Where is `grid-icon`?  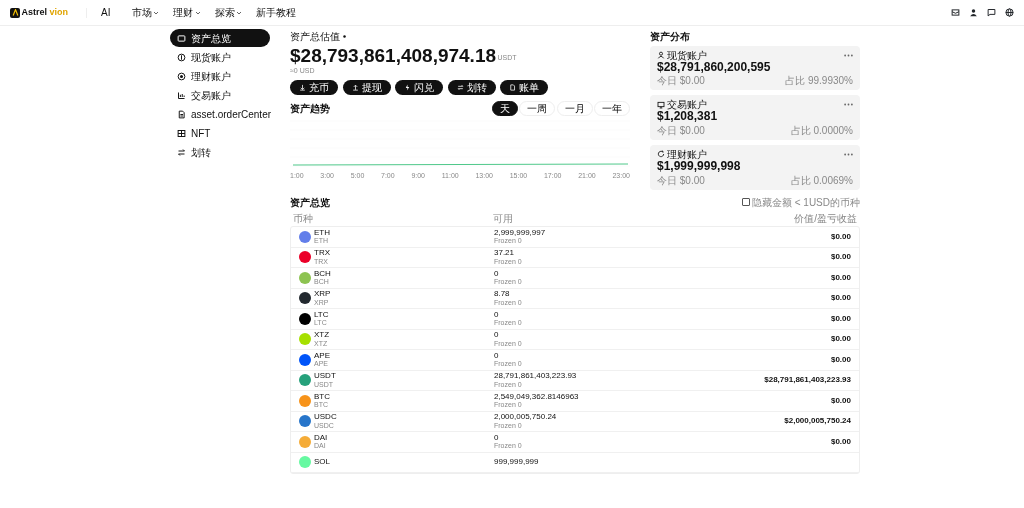
grid-icon is located at coordinates (181, 133).